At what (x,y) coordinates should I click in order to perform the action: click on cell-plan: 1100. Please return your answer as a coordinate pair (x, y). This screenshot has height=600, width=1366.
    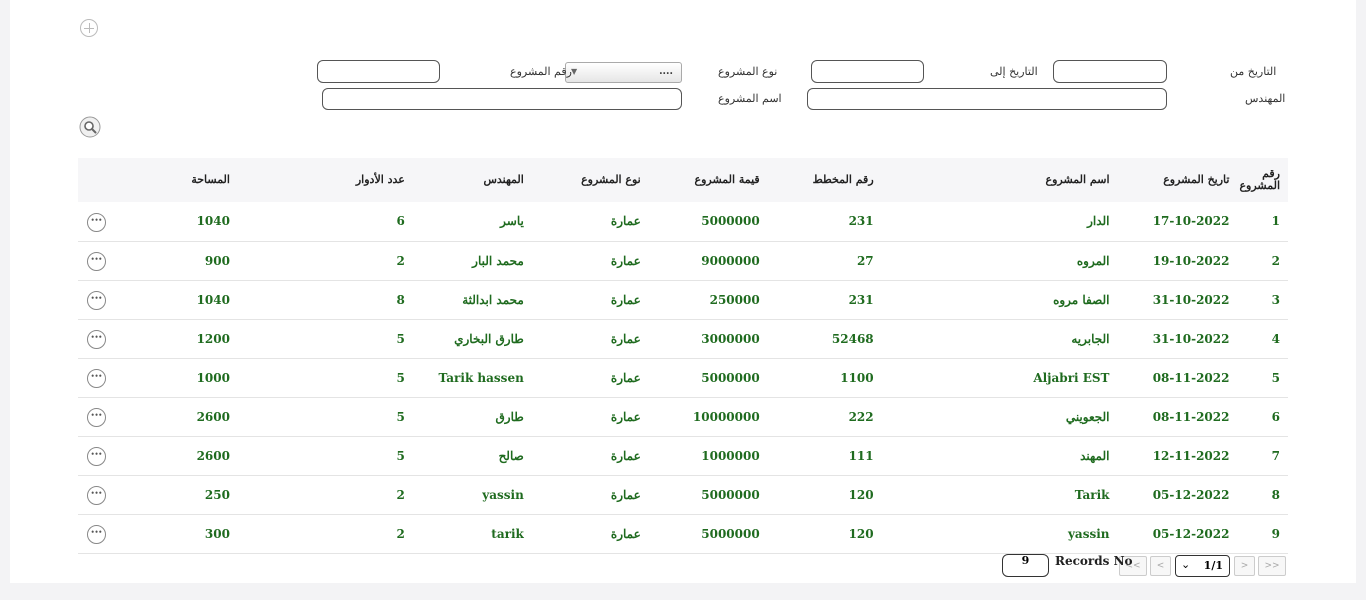
    Looking at the image, I should click on (857, 377).